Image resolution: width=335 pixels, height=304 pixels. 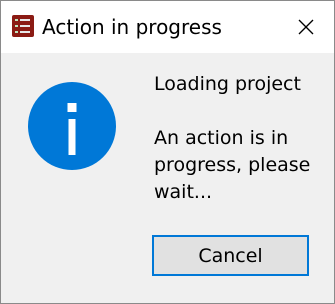 I want to click on dialog-heading: Loading project, so click(x=227, y=84).